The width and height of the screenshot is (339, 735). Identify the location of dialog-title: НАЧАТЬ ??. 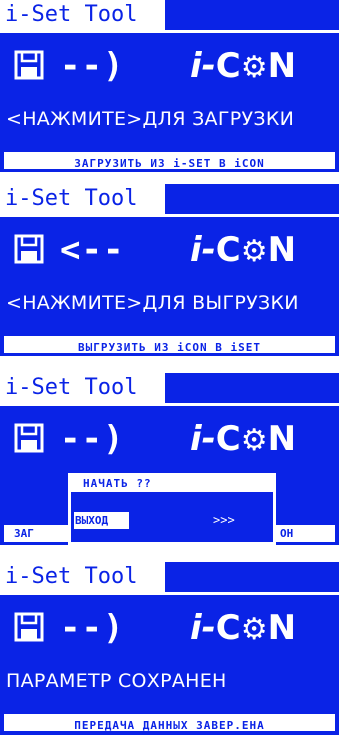
(117, 483).